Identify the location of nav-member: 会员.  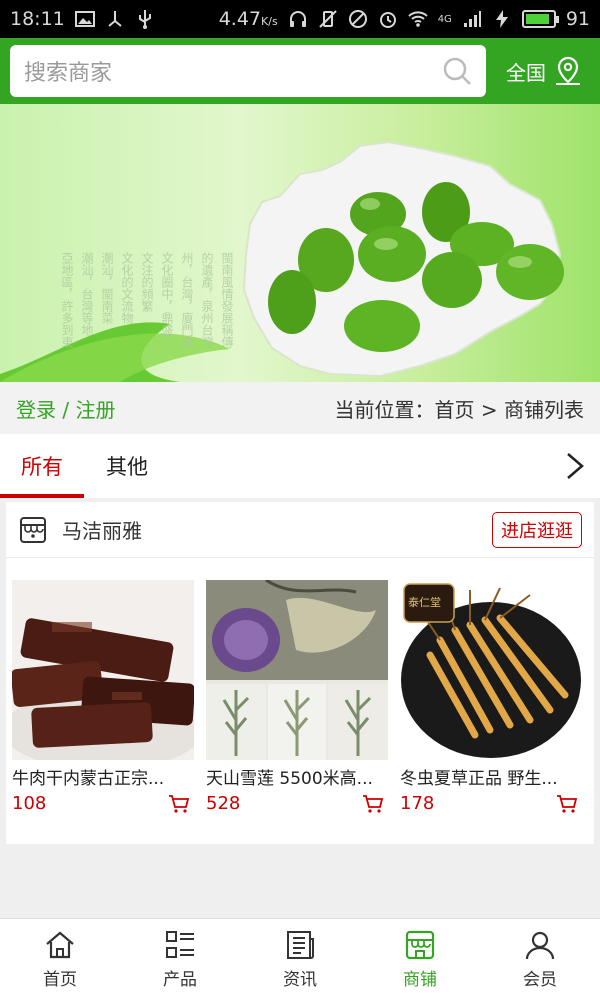
(540, 959).